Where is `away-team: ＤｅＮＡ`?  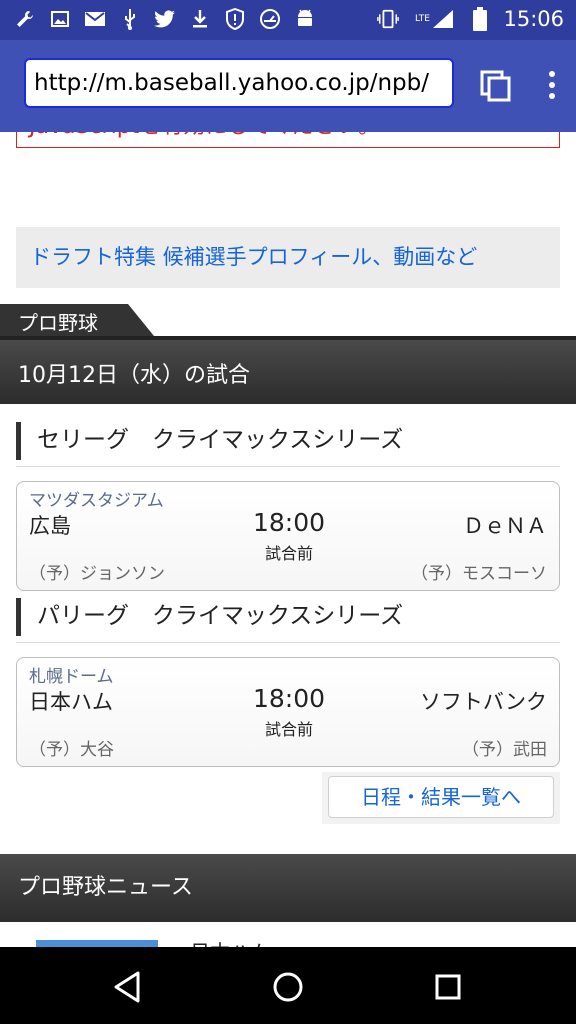
away-team: ＤｅＮＡ is located at coordinates (505, 526).